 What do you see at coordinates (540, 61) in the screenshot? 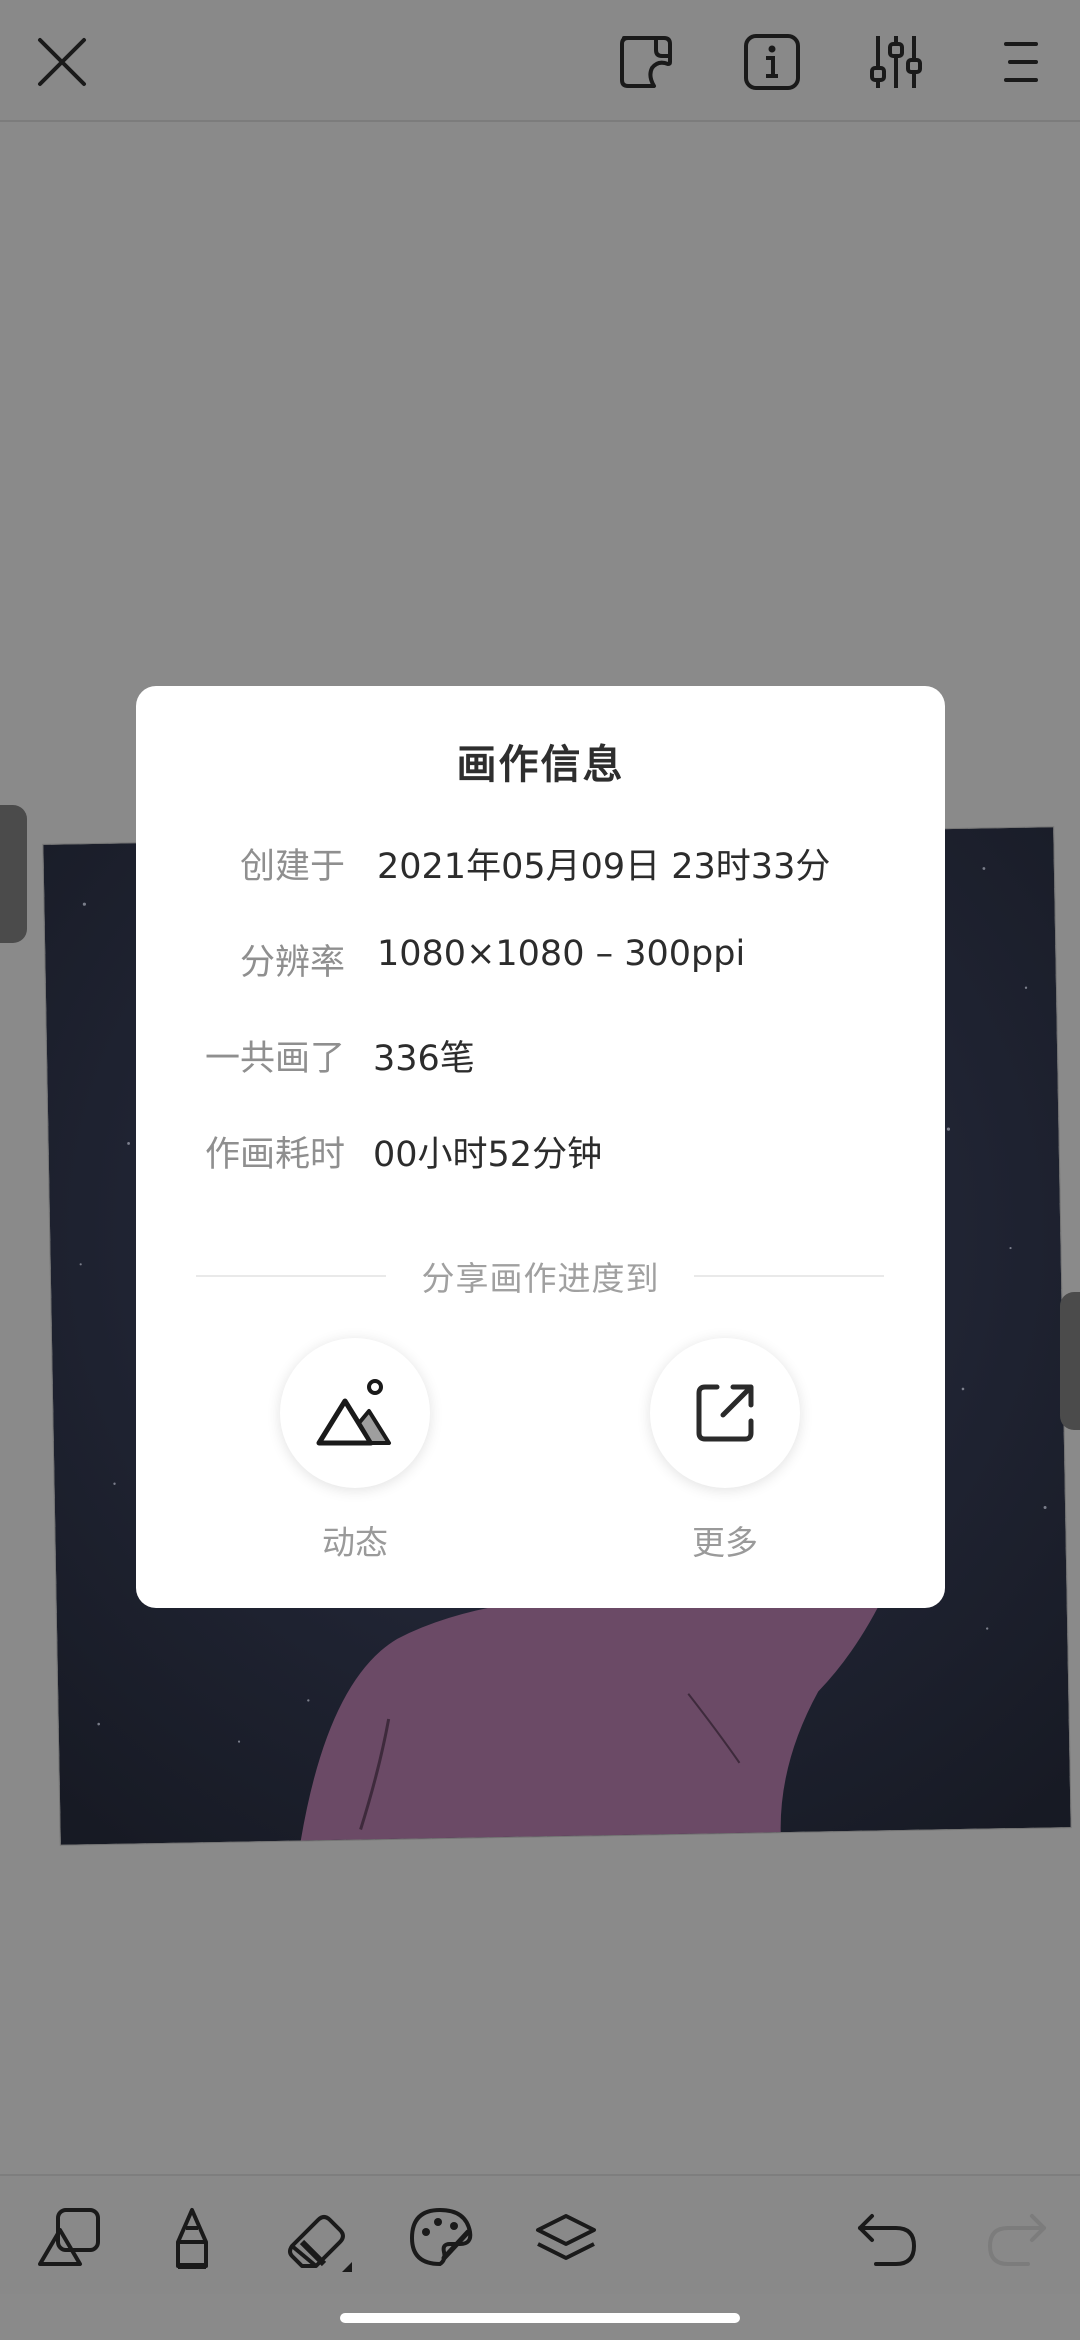
I see `top-toolbar` at bounding box center [540, 61].